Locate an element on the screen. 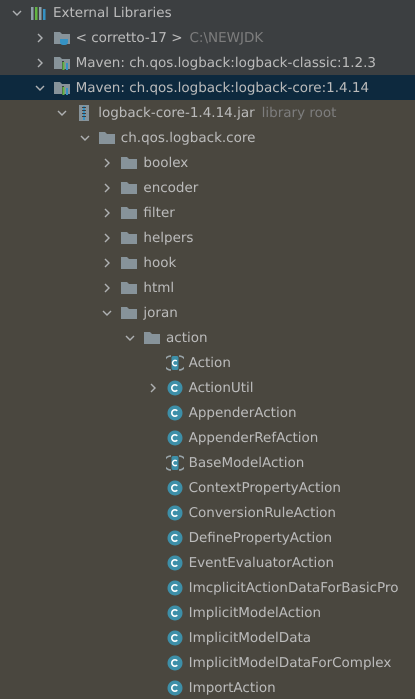 Image resolution: width=415 pixels, height=699 pixels. tree-row: < corretto-17 > C:\NEWJDK is located at coordinates (207, 37).